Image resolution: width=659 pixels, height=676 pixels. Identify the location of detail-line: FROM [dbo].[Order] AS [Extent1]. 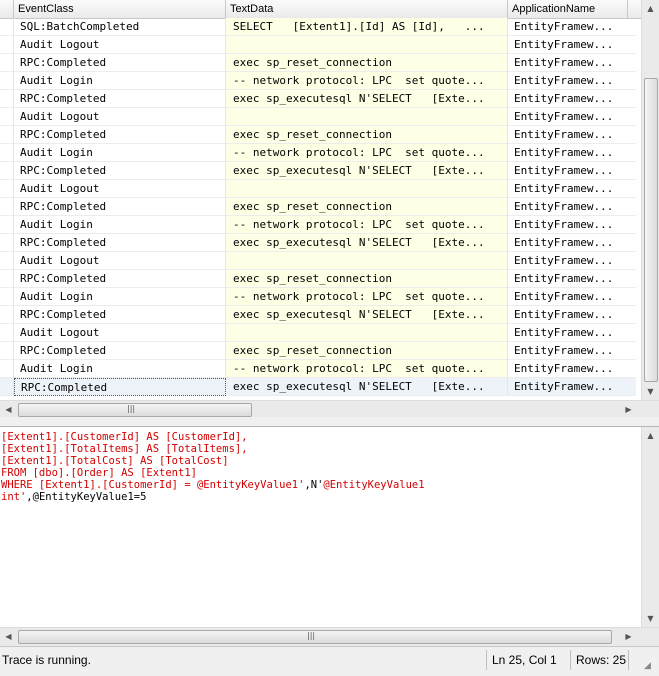
(213, 473).